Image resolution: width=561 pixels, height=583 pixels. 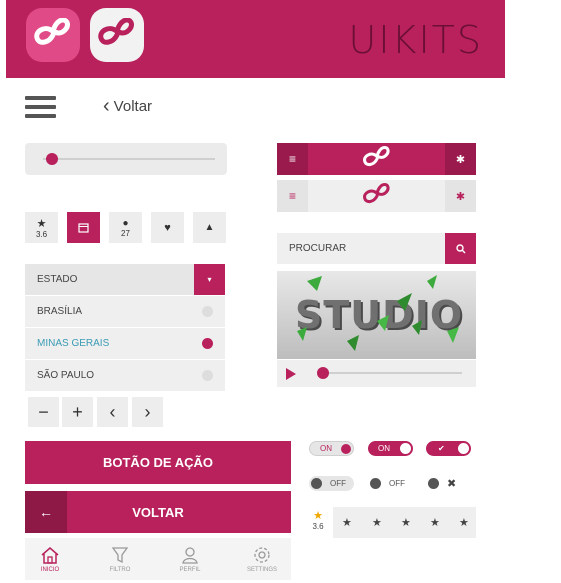 I want to click on thumbs-up-icon: ▲, so click(x=209, y=227).